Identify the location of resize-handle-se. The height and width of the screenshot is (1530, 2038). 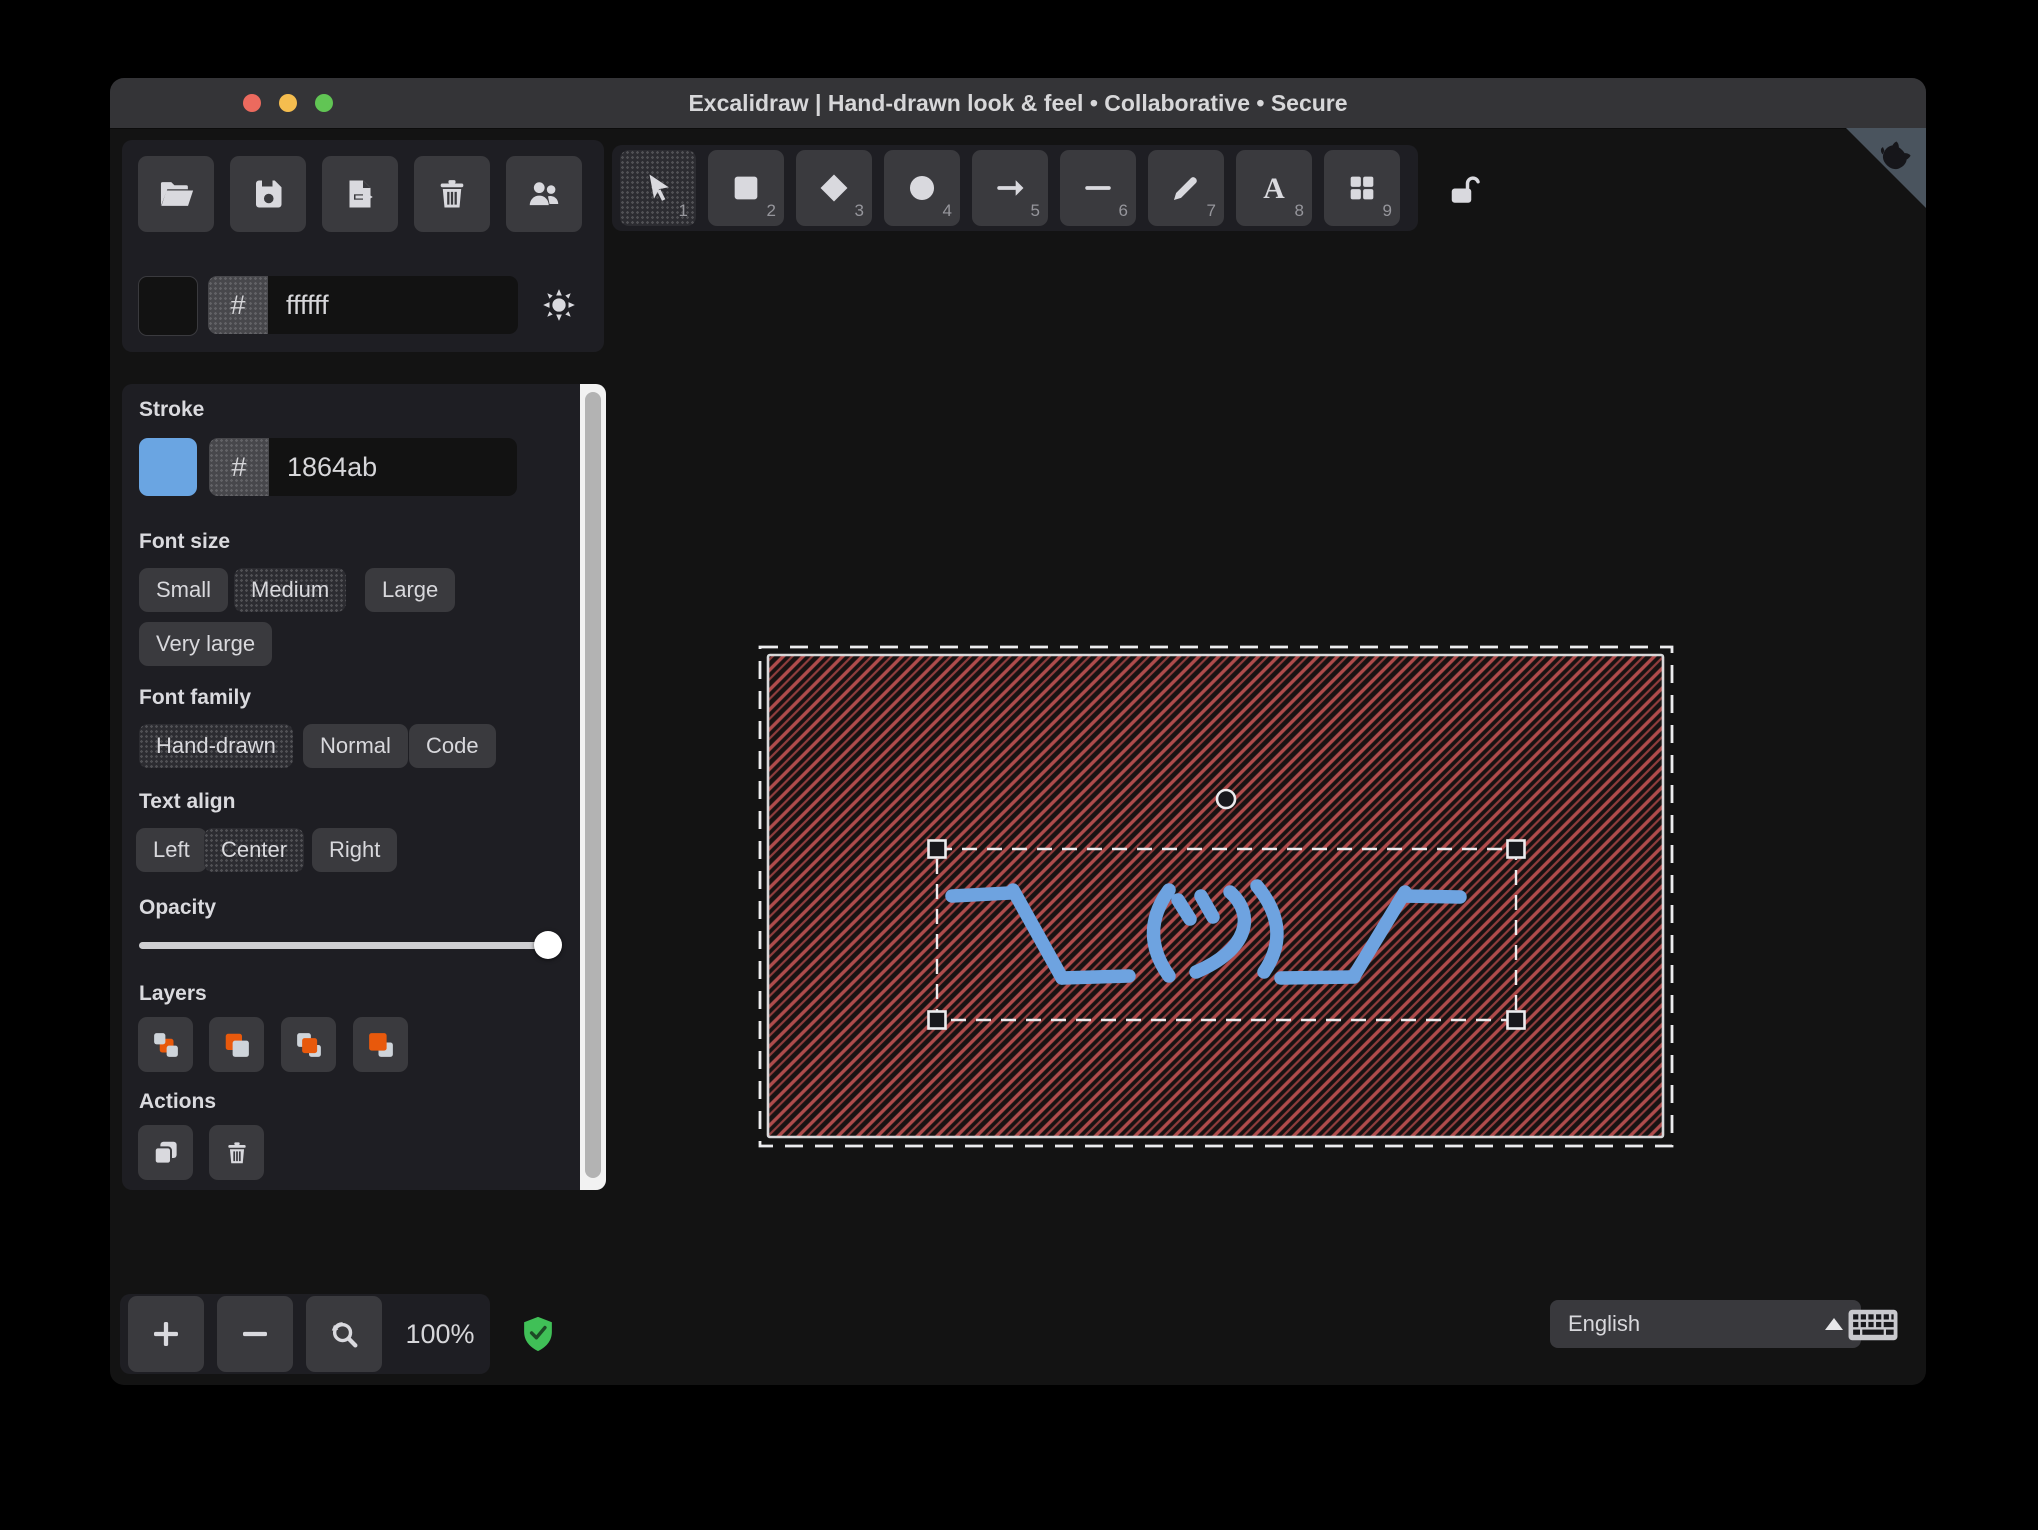
(1516, 1020).